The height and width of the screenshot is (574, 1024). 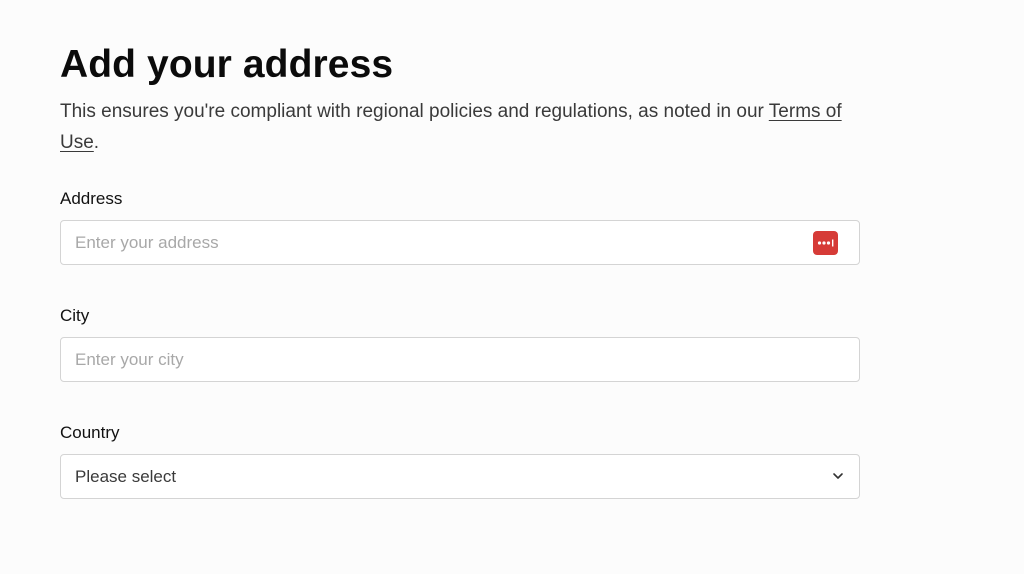 What do you see at coordinates (126, 476) in the screenshot?
I see `country-select-value: Please select` at bounding box center [126, 476].